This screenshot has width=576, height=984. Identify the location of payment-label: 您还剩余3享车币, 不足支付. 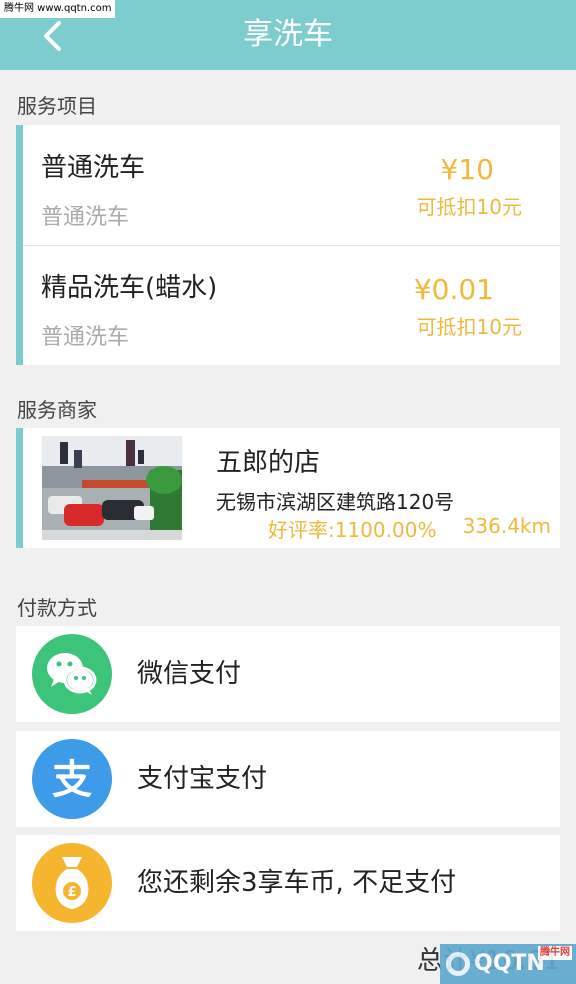
(297, 883).